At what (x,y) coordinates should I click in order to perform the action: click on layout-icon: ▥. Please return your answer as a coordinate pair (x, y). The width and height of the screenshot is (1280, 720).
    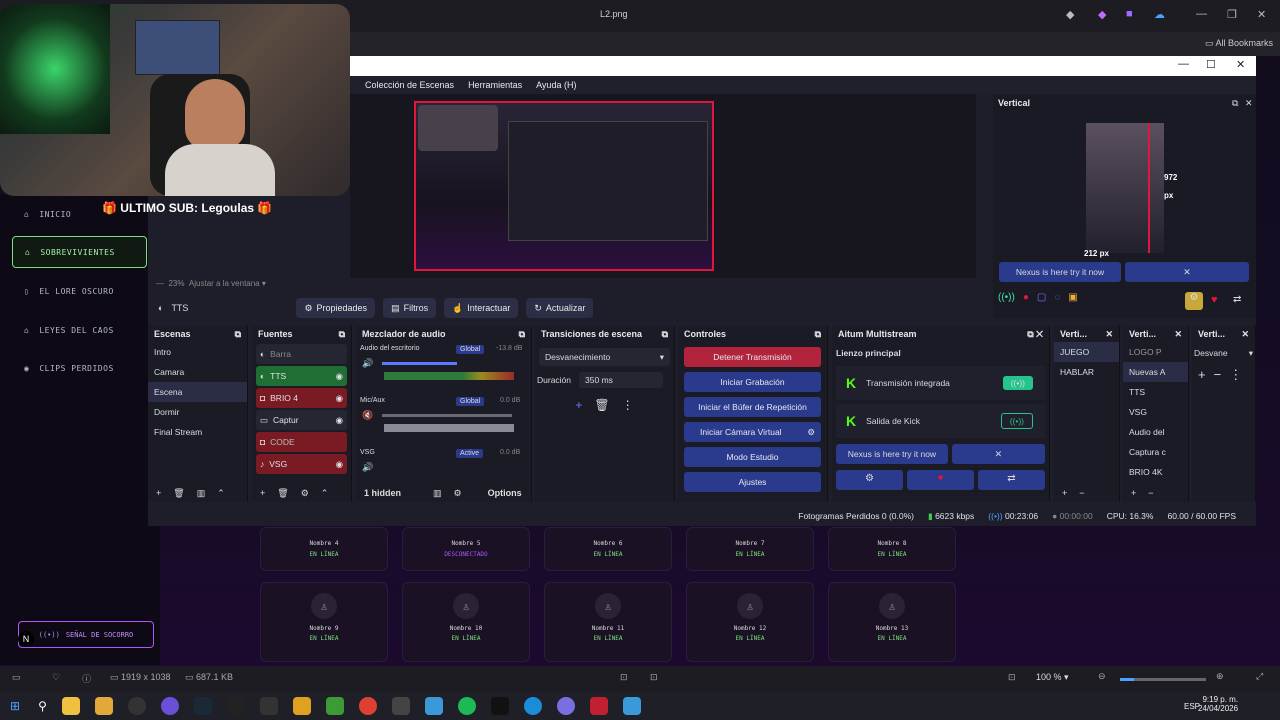
    Looking at the image, I should click on (437, 493).